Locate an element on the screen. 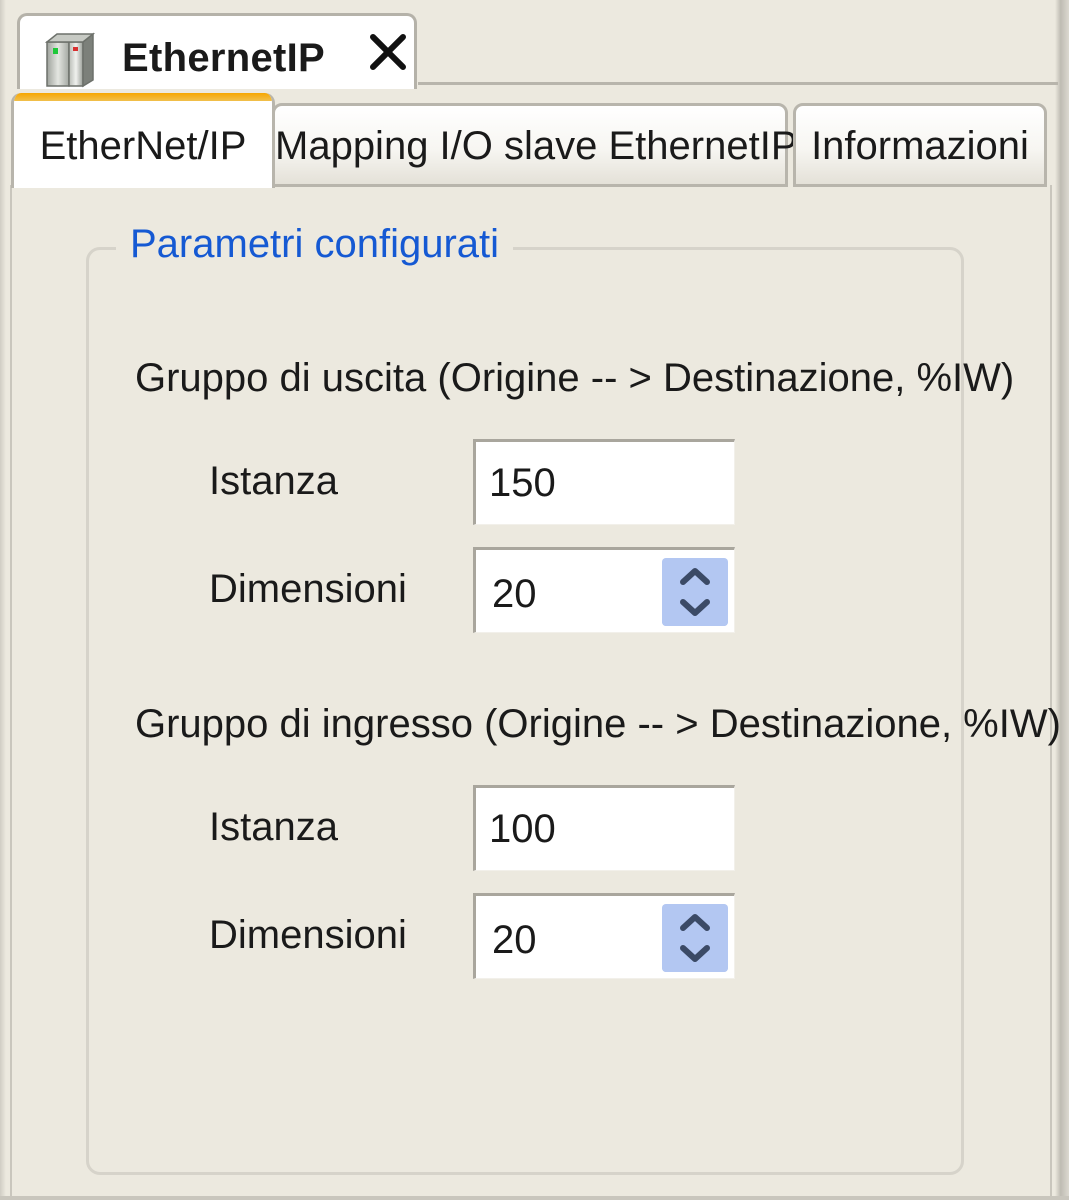 Image resolution: width=1069 pixels, height=1200 pixels. input-size-spin-icon is located at coordinates (695, 938).